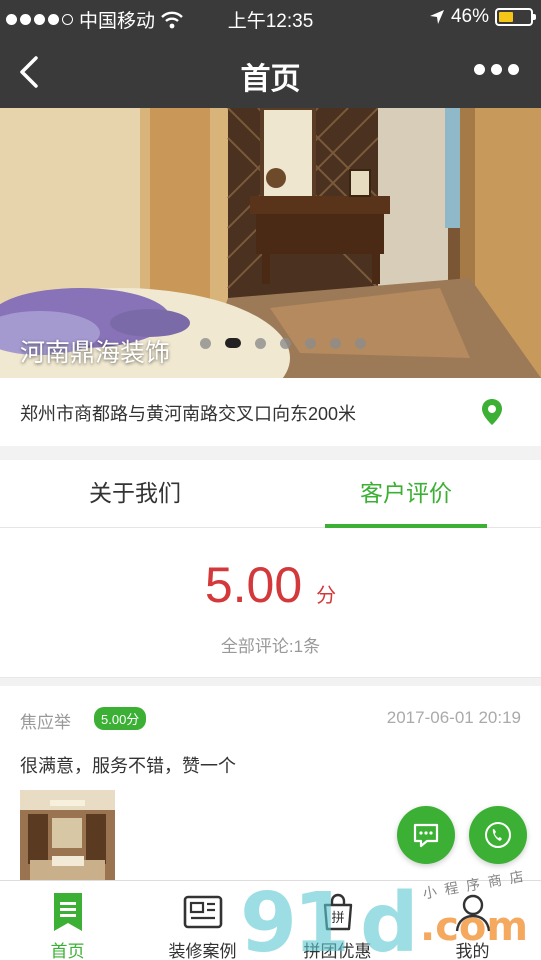  I want to click on tab-label: 装修案例, so click(202, 951).